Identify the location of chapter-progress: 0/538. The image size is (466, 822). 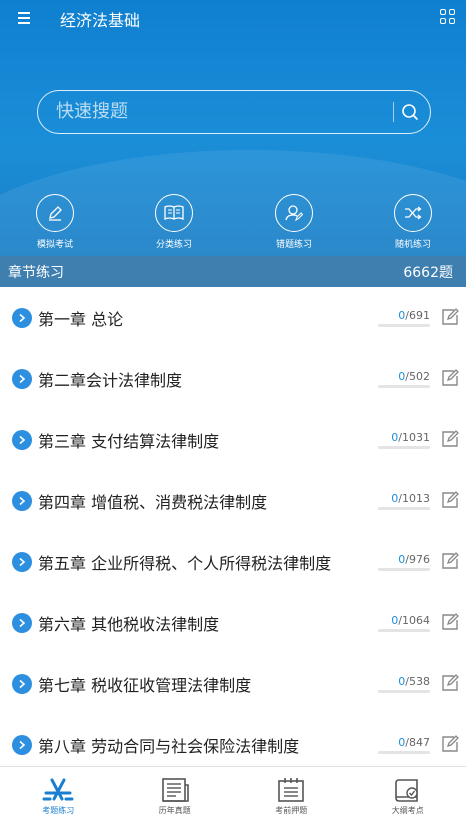
(414, 681).